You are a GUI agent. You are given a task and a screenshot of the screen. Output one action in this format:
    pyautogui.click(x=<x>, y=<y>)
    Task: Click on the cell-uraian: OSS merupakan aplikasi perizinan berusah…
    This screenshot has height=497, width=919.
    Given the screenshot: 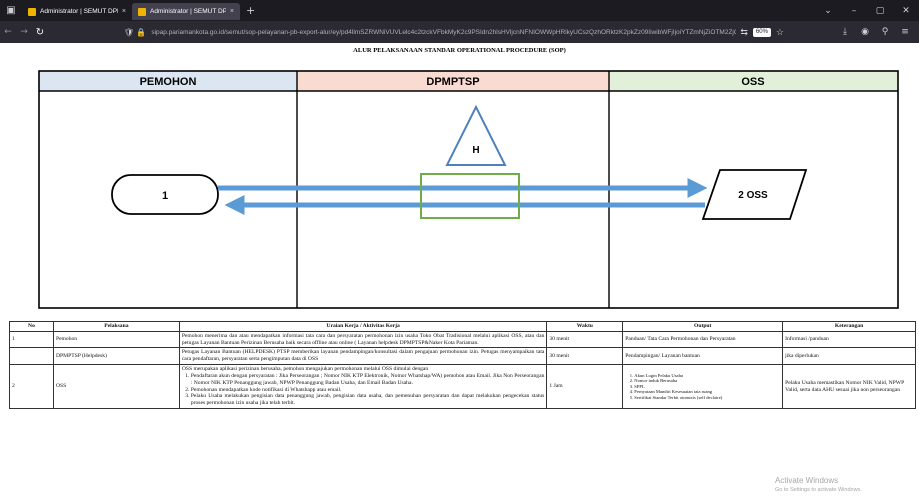 What is the action you would take?
    pyautogui.click(x=363, y=386)
    